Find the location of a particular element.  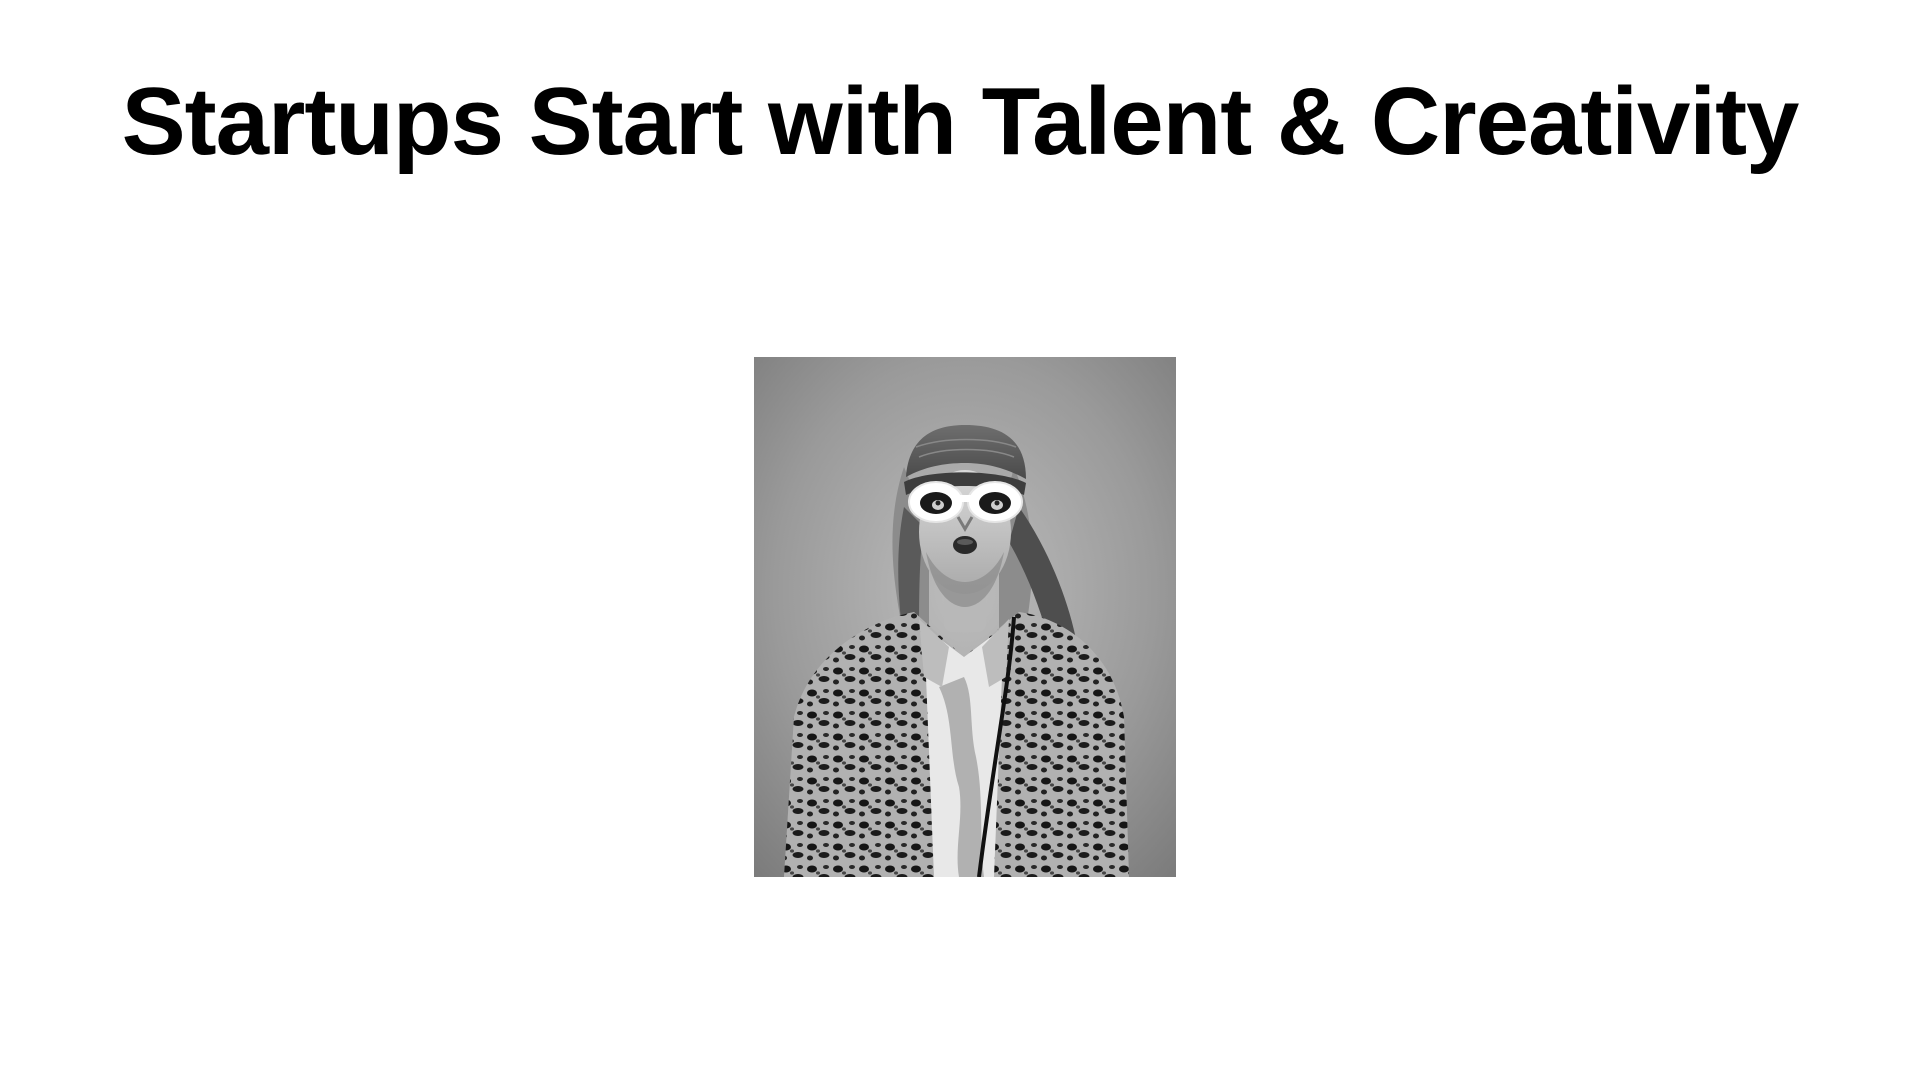

portrait-photo is located at coordinates (965, 617).